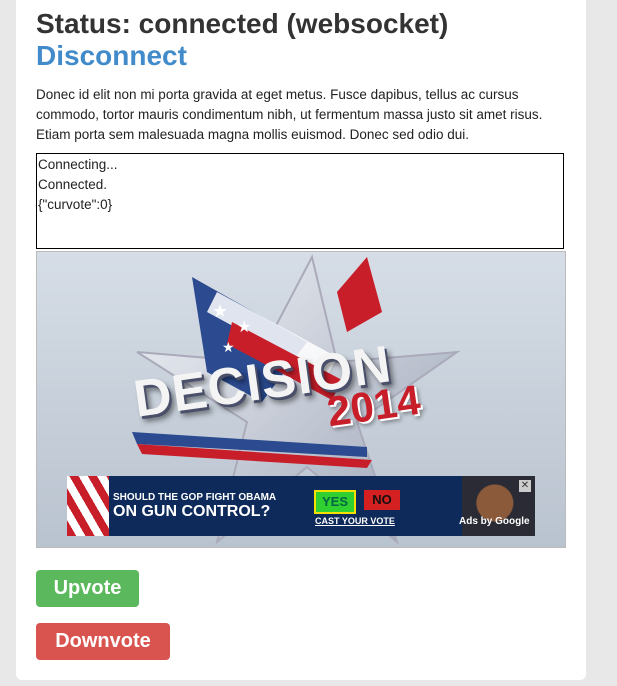 The width and height of the screenshot is (617, 686). Describe the element at coordinates (525, 486) in the screenshot. I see `close-icon: ✕` at that location.